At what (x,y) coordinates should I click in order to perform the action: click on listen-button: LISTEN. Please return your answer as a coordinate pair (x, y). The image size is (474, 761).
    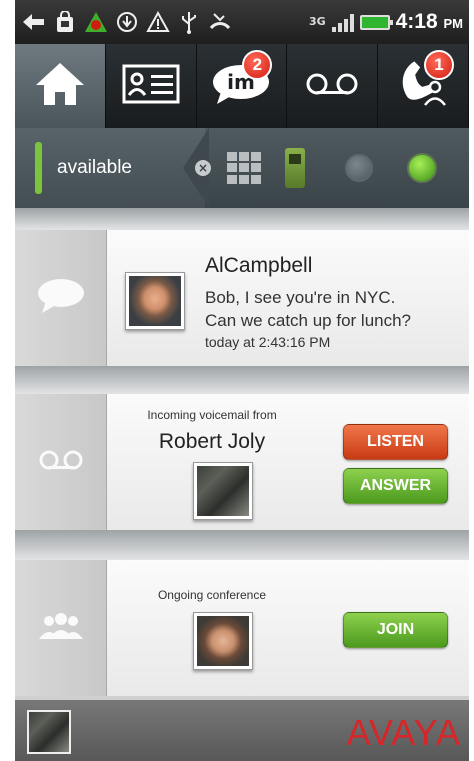
    Looking at the image, I should click on (395, 442).